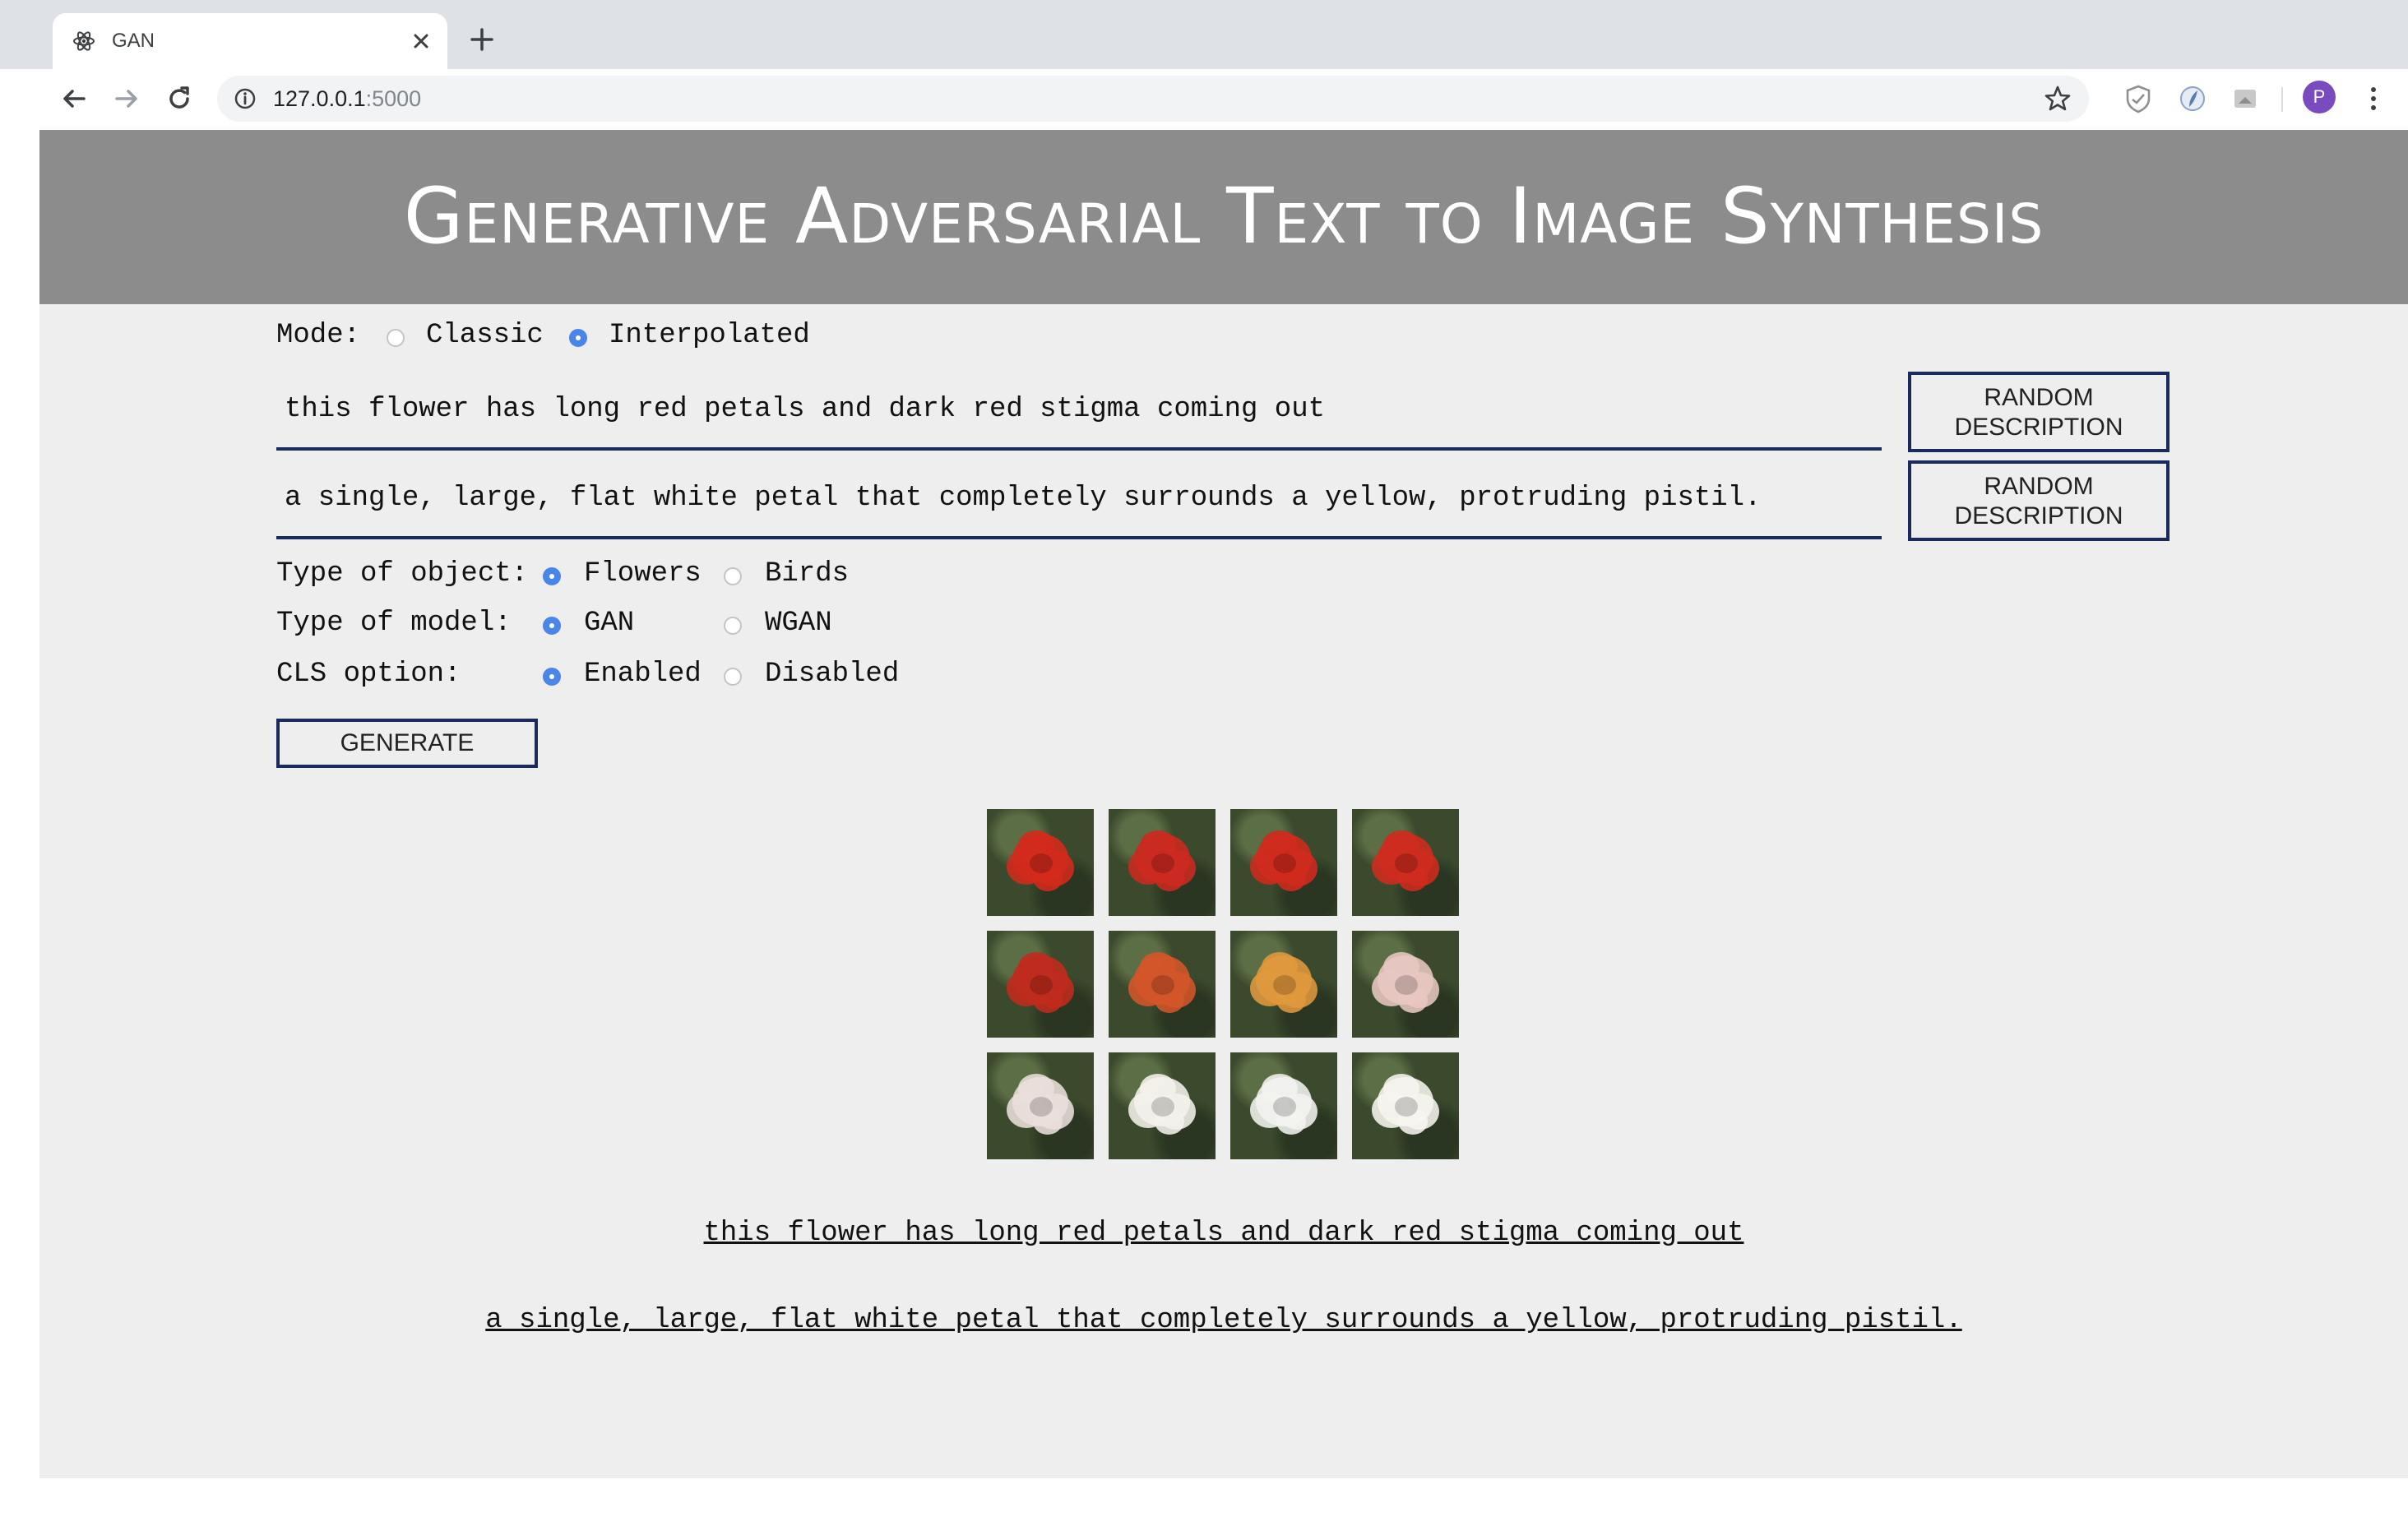 This screenshot has height=1526, width=2408. I want to click on cls-enabled-label: Enabled, so click(643, 674).